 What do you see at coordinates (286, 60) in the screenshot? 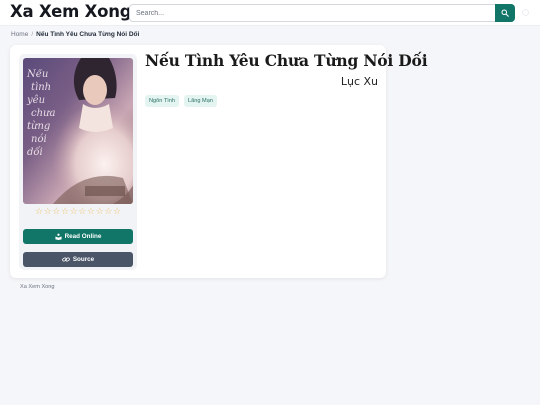
I see `book-title: Nếu Tình Yêu Chưa Từng Nói Dối` at bounding box center [286, 60].